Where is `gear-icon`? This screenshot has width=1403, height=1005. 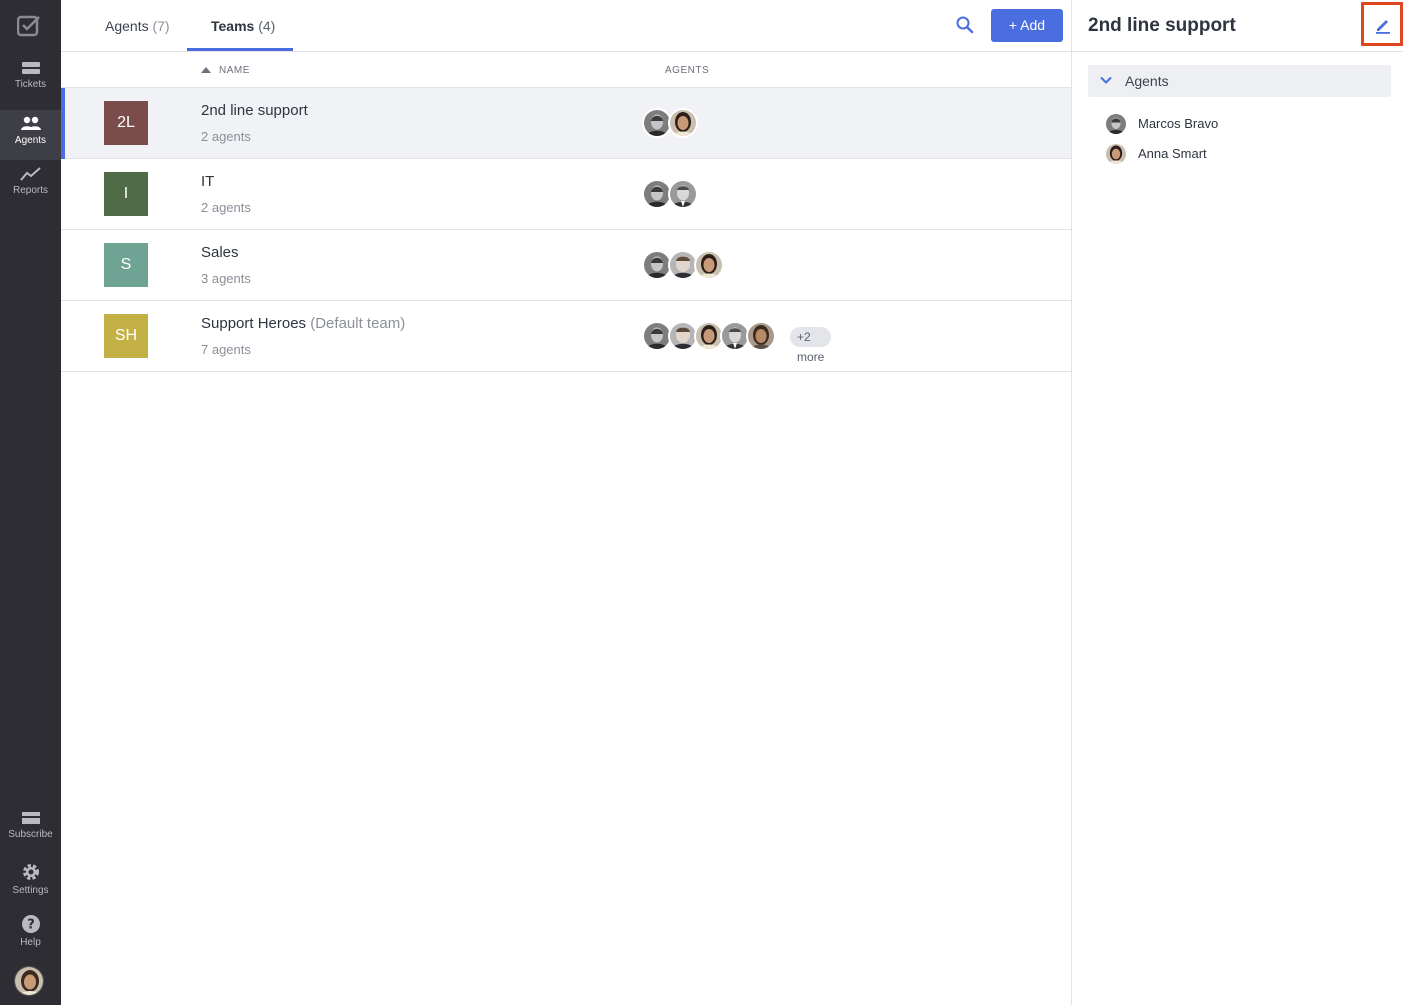
gear-icon is located at coordinates (30, 872).